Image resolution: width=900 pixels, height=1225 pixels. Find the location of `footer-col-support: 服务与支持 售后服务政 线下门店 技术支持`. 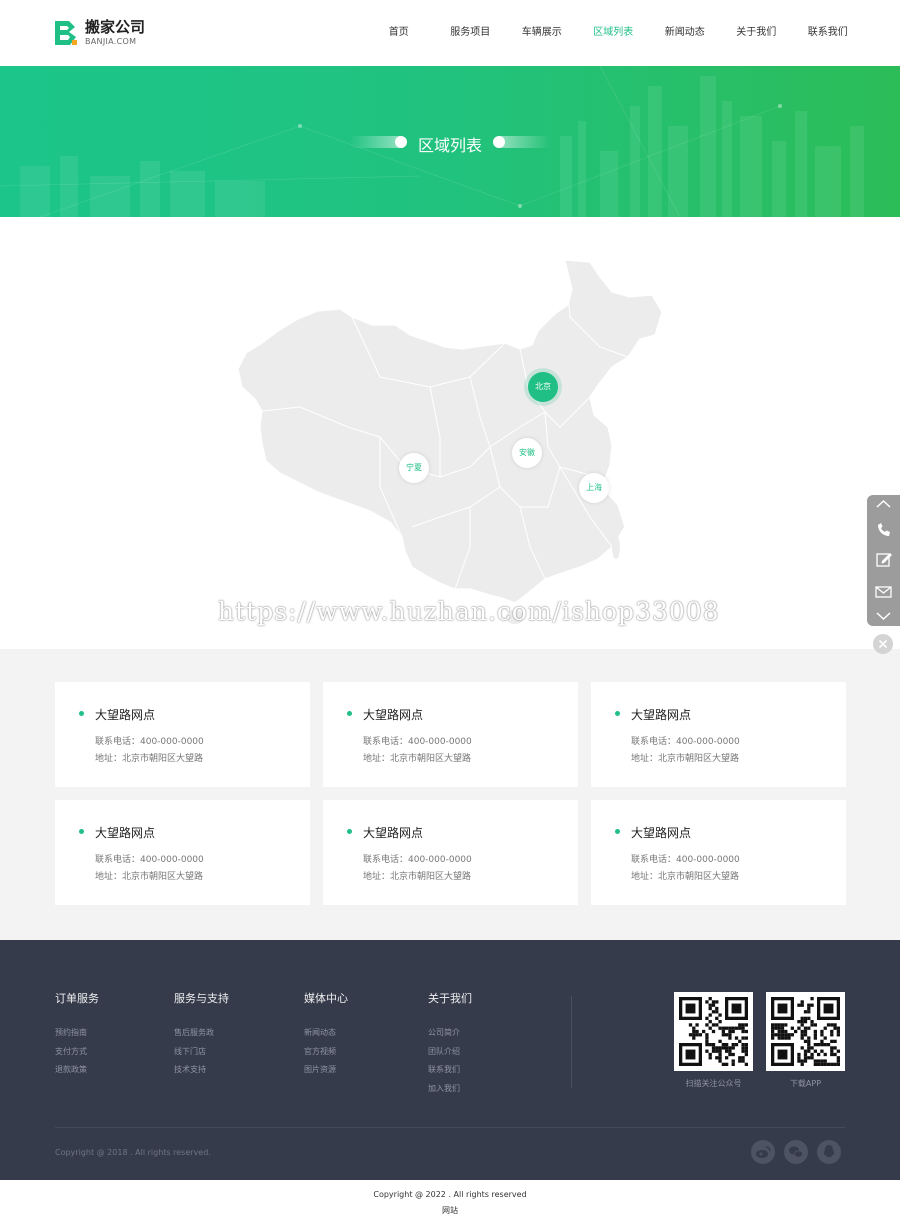

footer-col-support: 服务与支持 售后服务政 线下门店 技术支持 is located at coordinates (201, 1035).